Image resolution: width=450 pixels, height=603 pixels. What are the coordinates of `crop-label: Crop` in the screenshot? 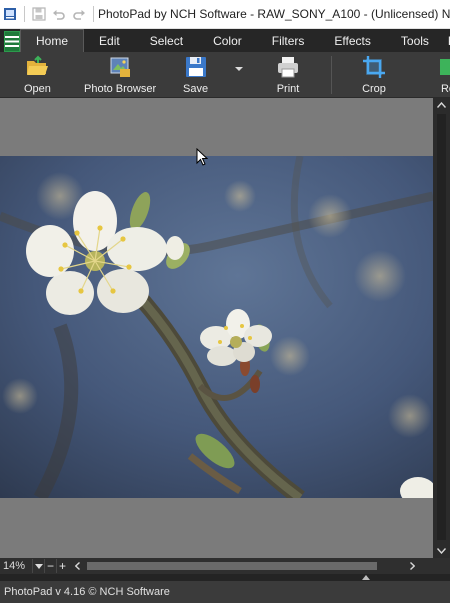 It's located at (374, 89).